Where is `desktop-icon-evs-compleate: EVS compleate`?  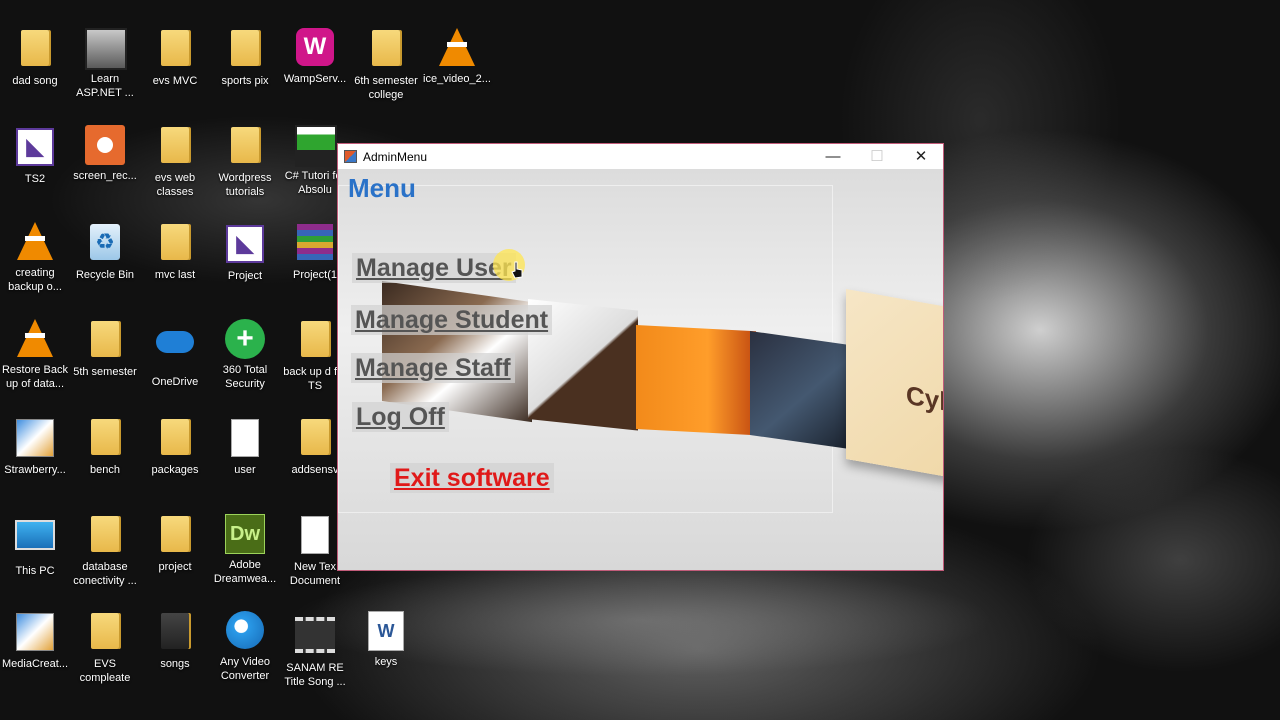 desktop-icon-evs-compleate: EVS compleate is located at coordinates (105, 648).